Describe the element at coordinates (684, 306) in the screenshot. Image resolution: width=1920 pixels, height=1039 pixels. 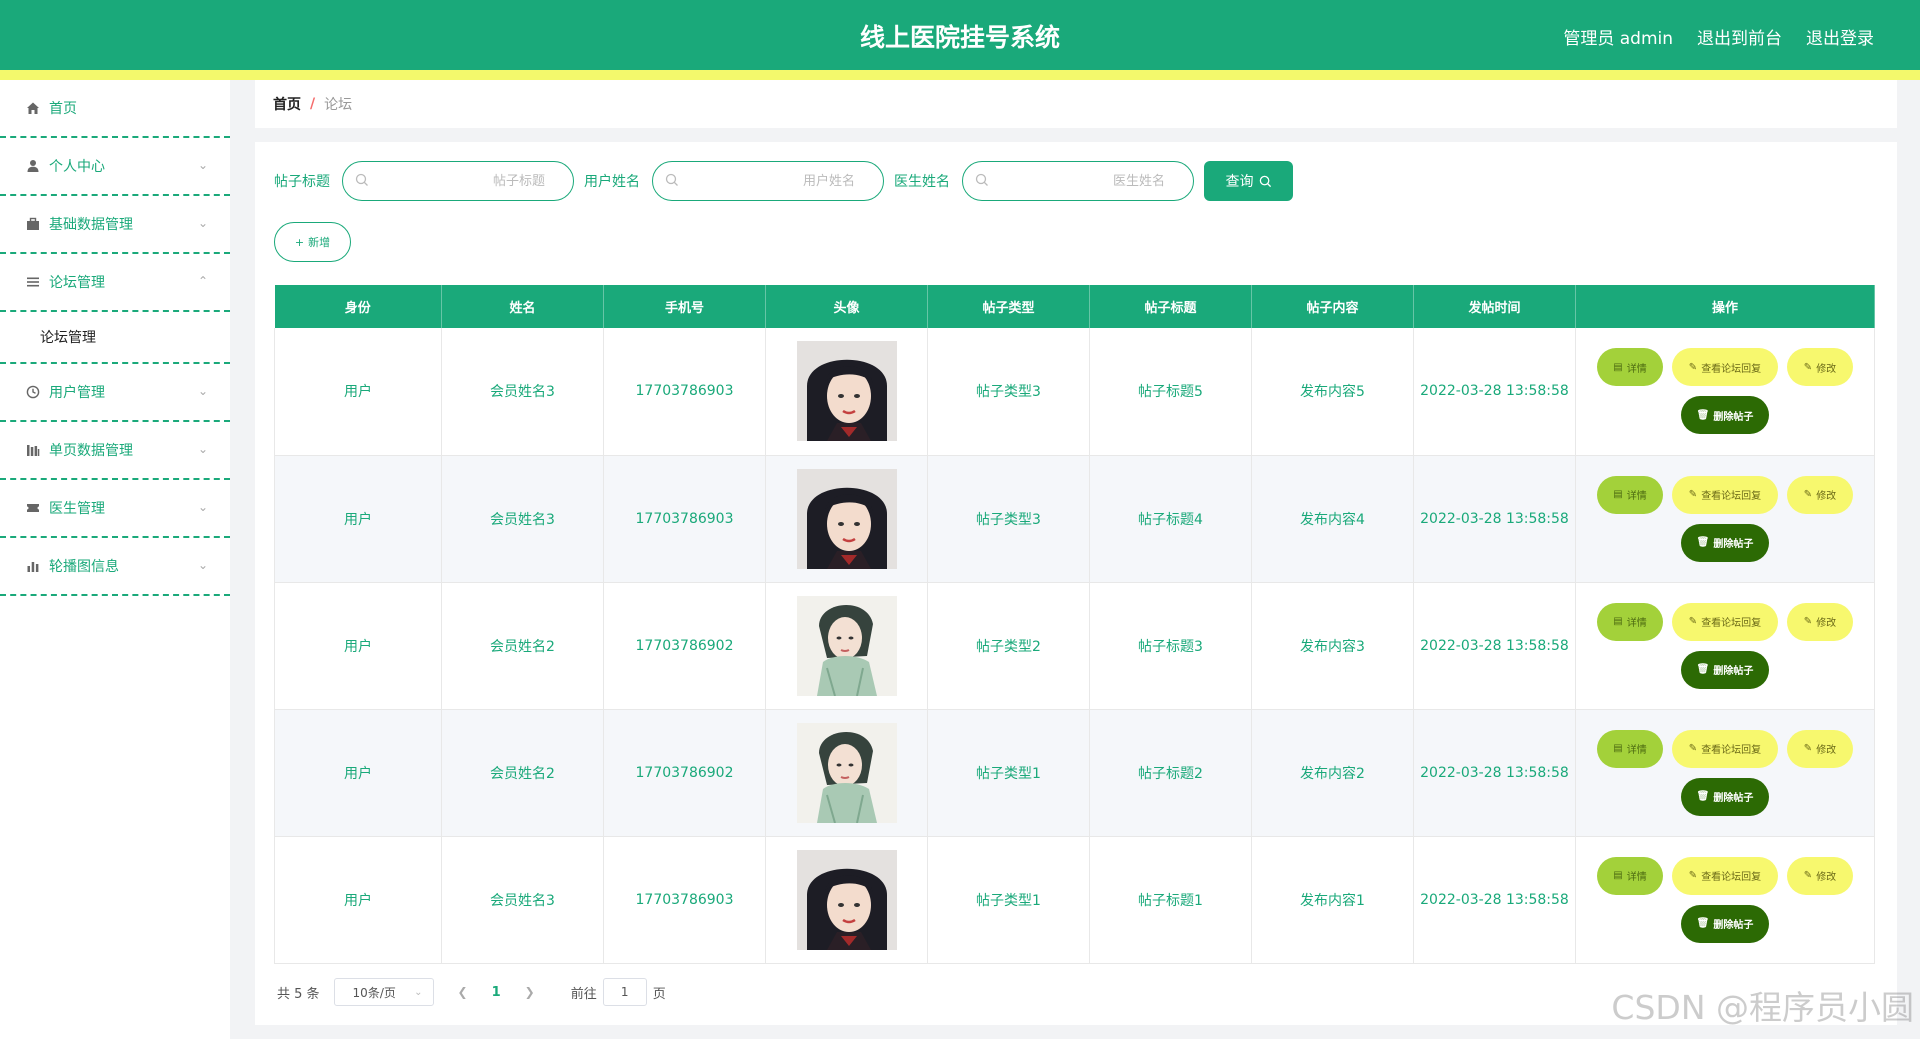
I see `column-header: 手机号` at that location.